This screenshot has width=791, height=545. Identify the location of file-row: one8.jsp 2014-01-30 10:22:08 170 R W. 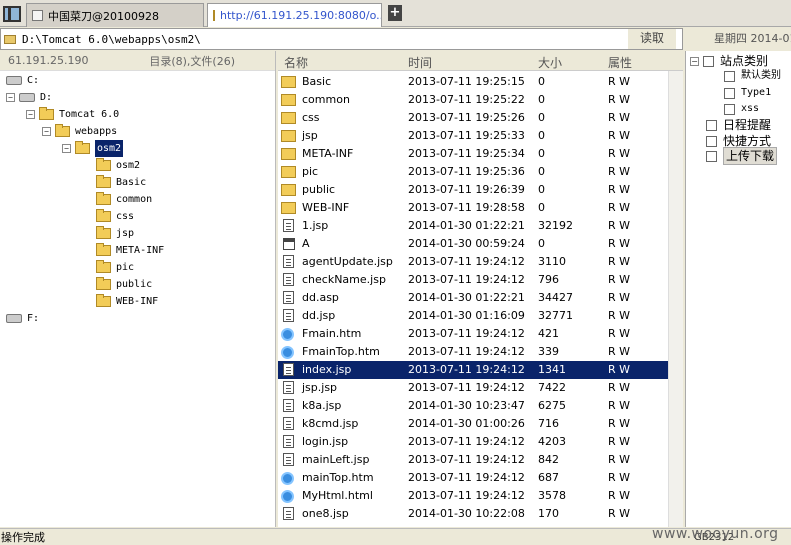
(473, 514).